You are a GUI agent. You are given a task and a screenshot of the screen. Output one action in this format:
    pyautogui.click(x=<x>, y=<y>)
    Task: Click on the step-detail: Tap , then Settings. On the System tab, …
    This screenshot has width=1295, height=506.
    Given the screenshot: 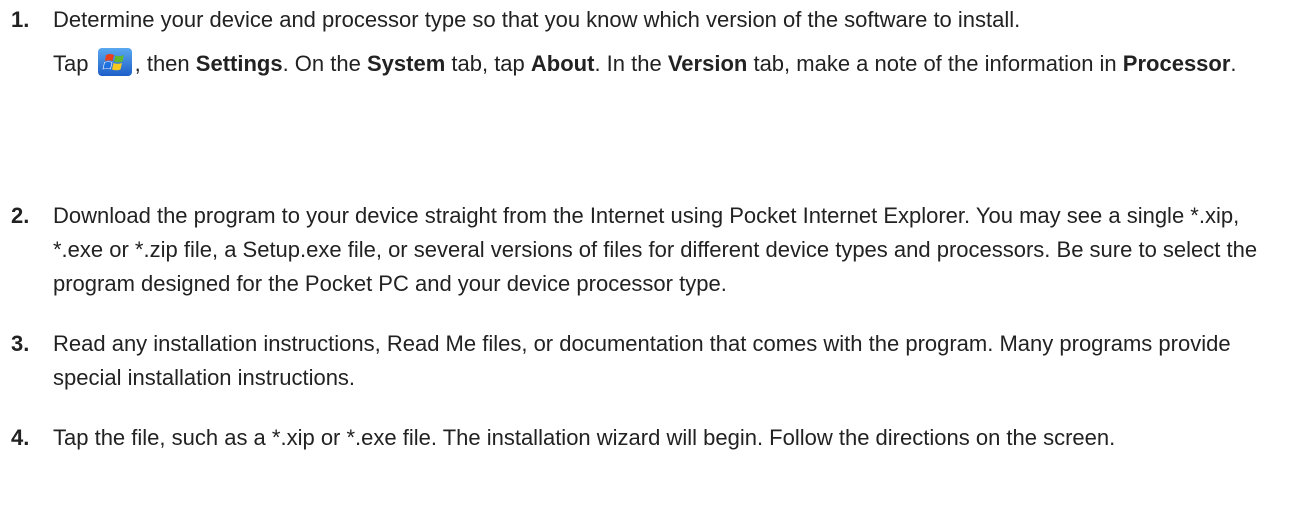 What is the action you would take?
    pyautogui.click(x=667, y=64)
    